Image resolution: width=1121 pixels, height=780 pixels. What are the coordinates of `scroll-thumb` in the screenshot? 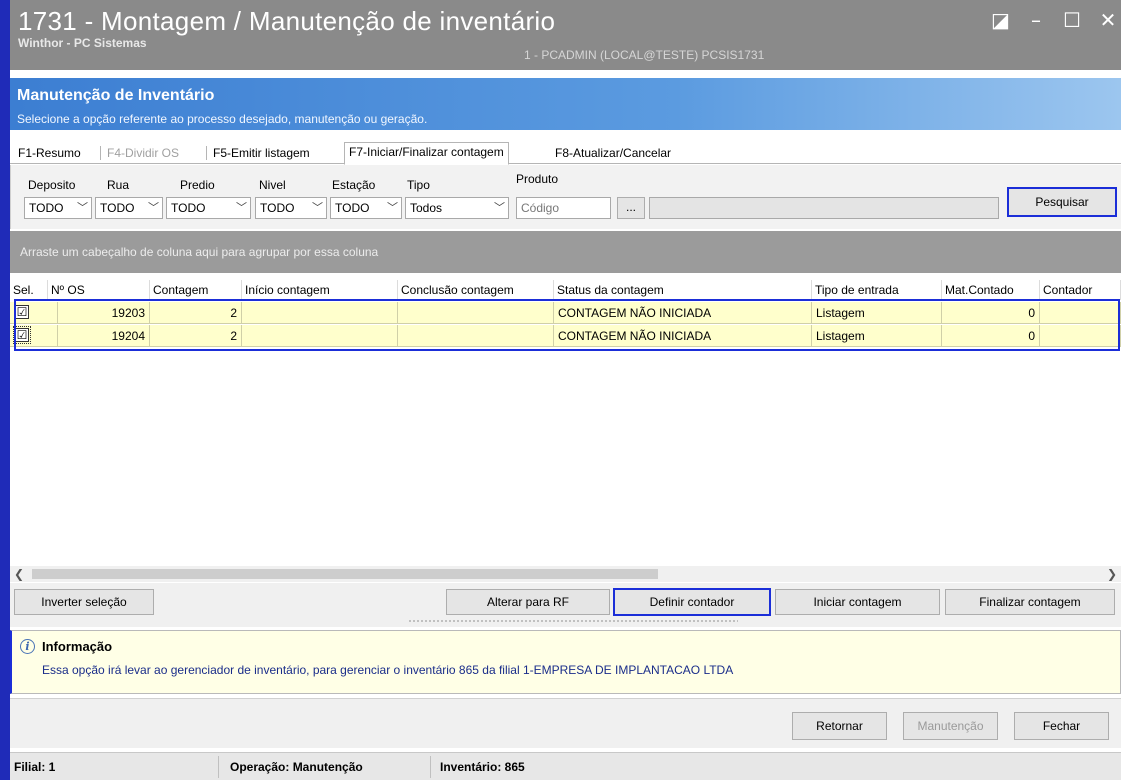 It's located at (345, 574).